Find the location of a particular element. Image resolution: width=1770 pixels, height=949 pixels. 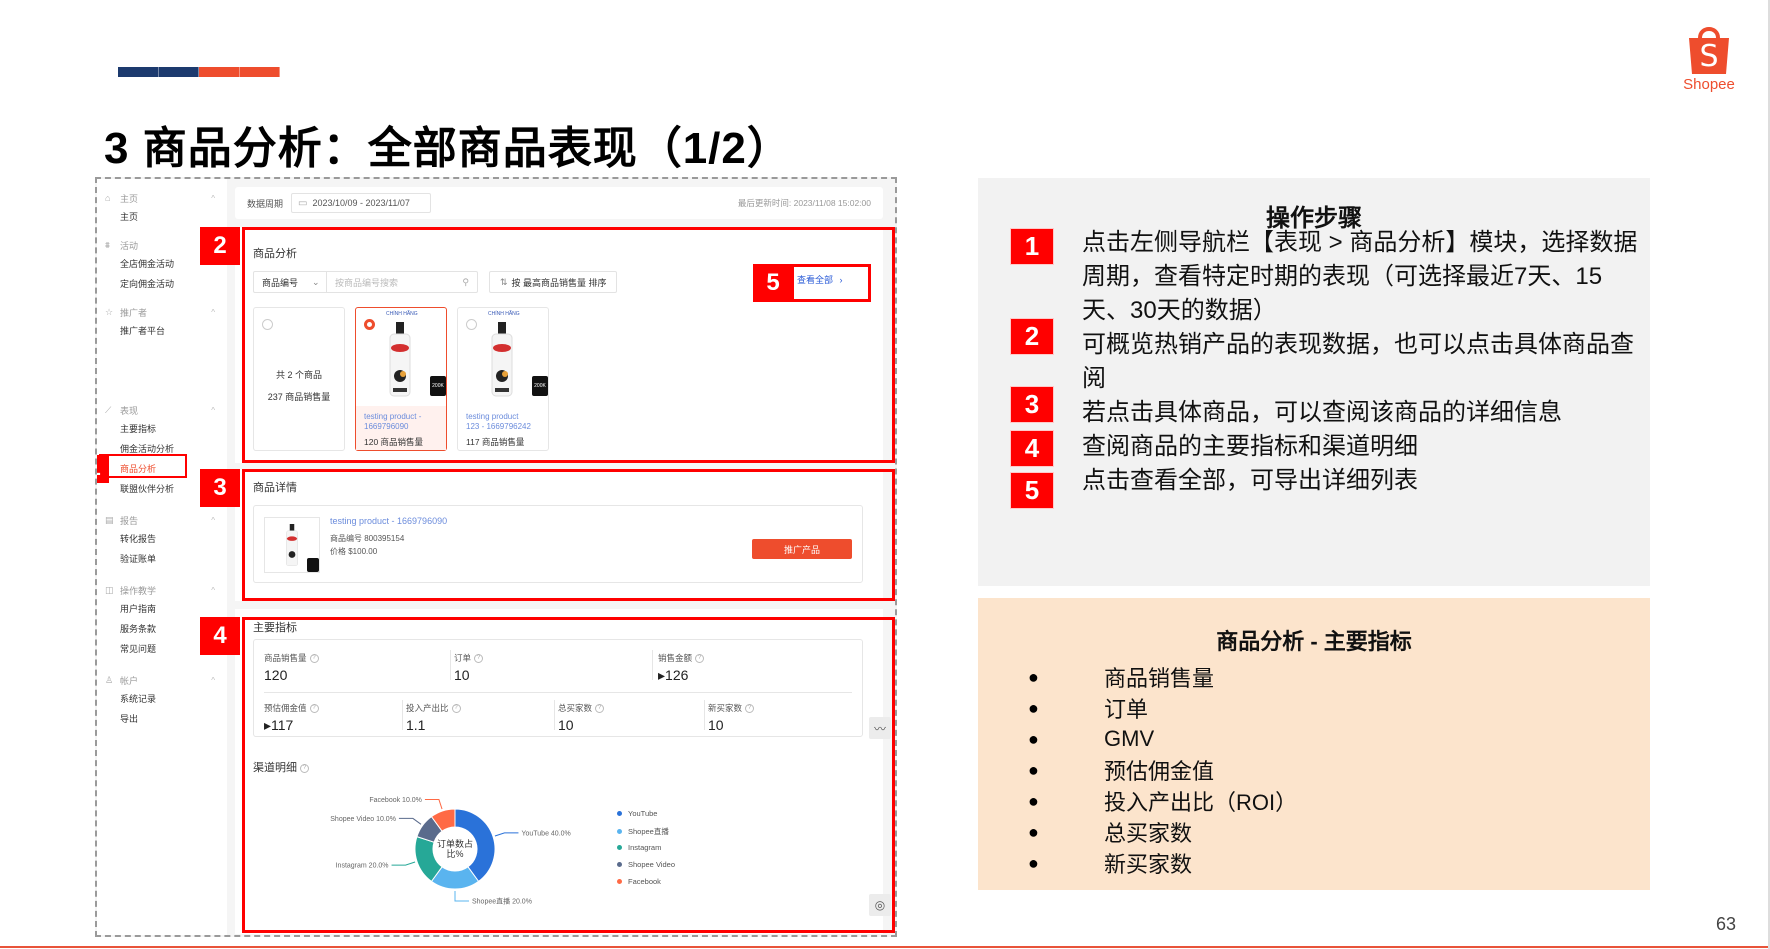

sidebar-group-home: ⌂ 主页 ^ 主页 is located at coordinates (162, 208).